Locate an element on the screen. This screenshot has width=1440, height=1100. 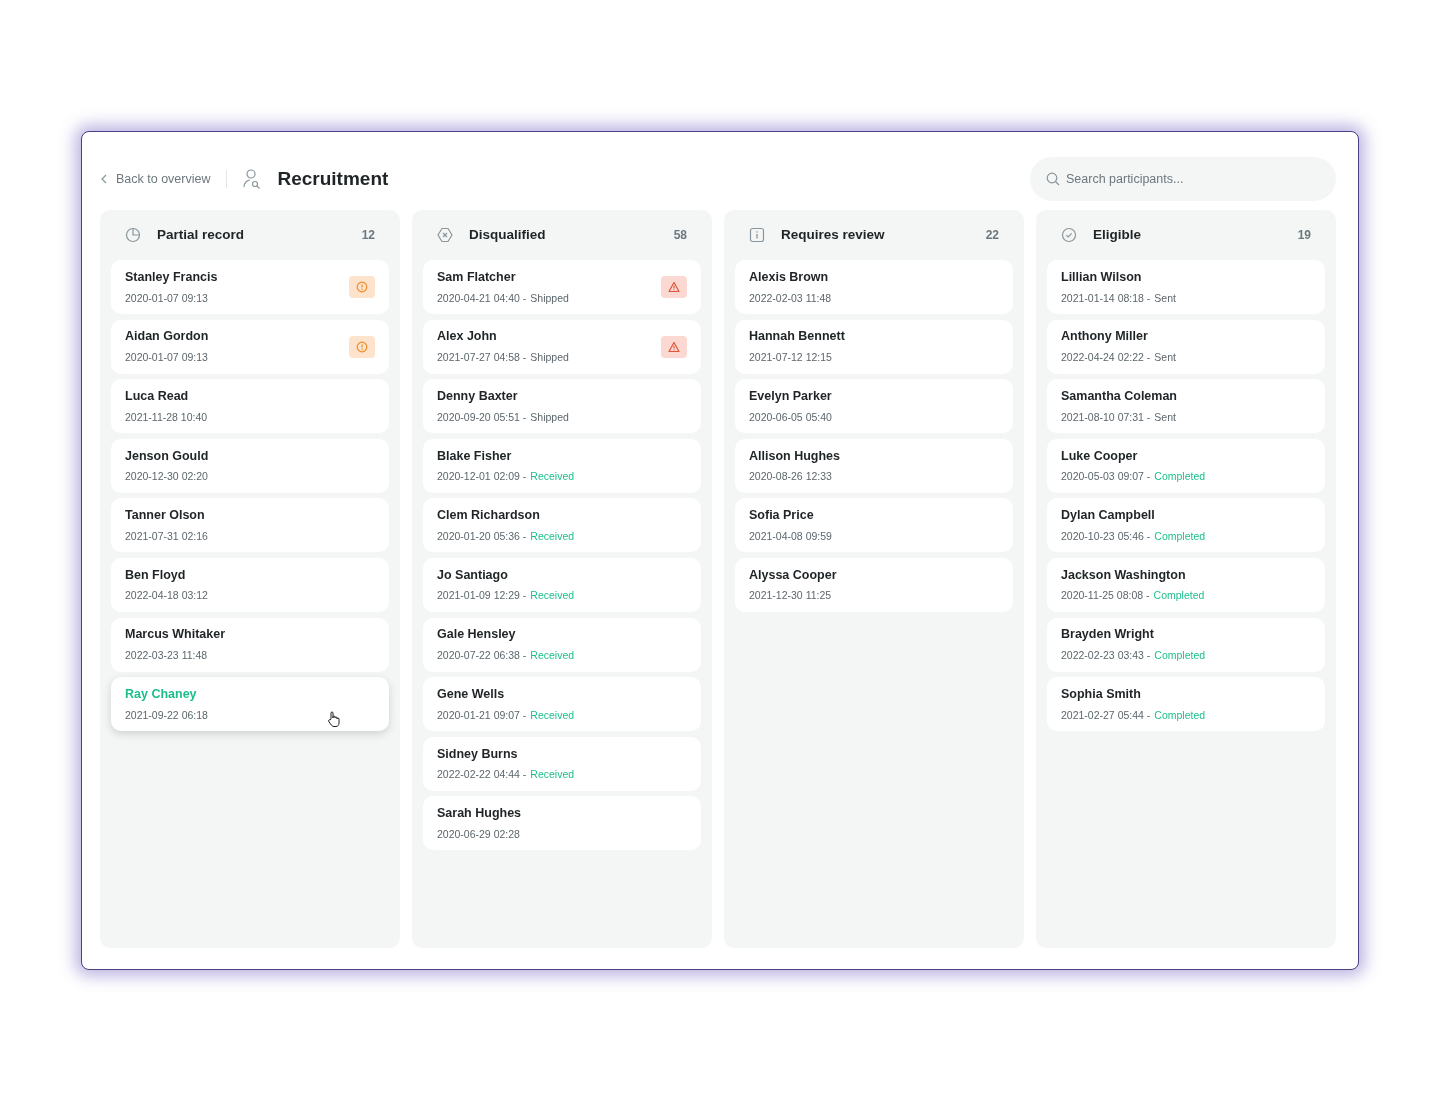
timestamp: 2020-07-22 06:38 - is located at coordinates (482, 656).